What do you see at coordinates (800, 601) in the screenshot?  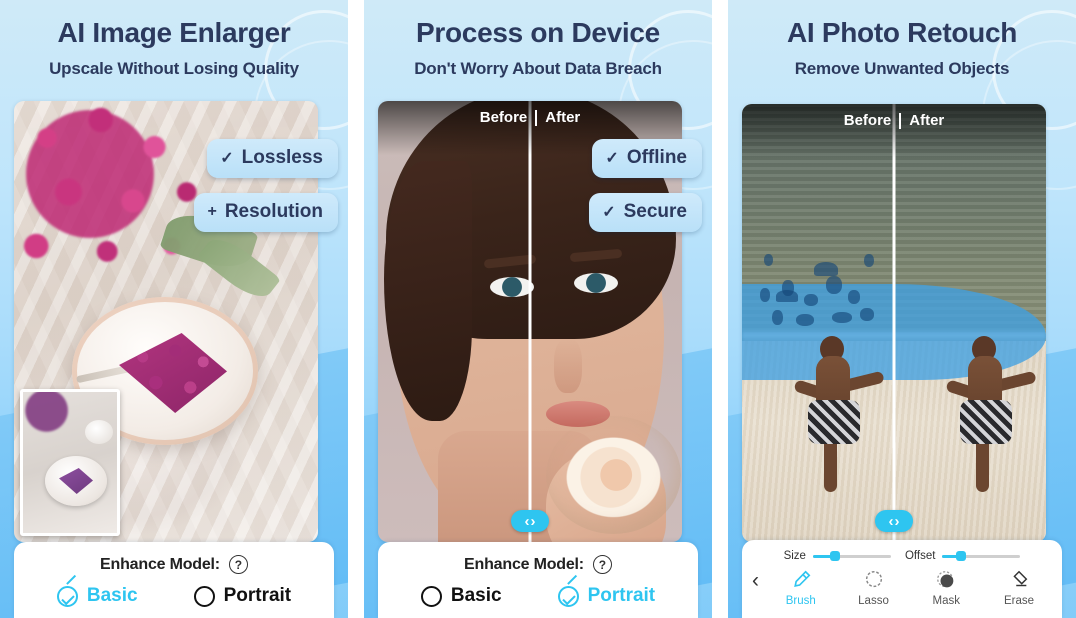 I see `tool-label: Brush` at bounding box center [800, 601].